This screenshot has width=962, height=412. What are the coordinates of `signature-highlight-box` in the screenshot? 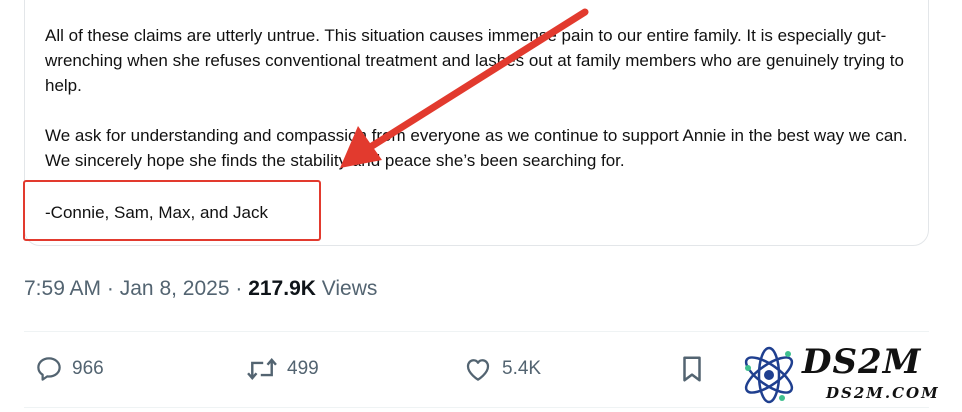 It's located at (172, 210).